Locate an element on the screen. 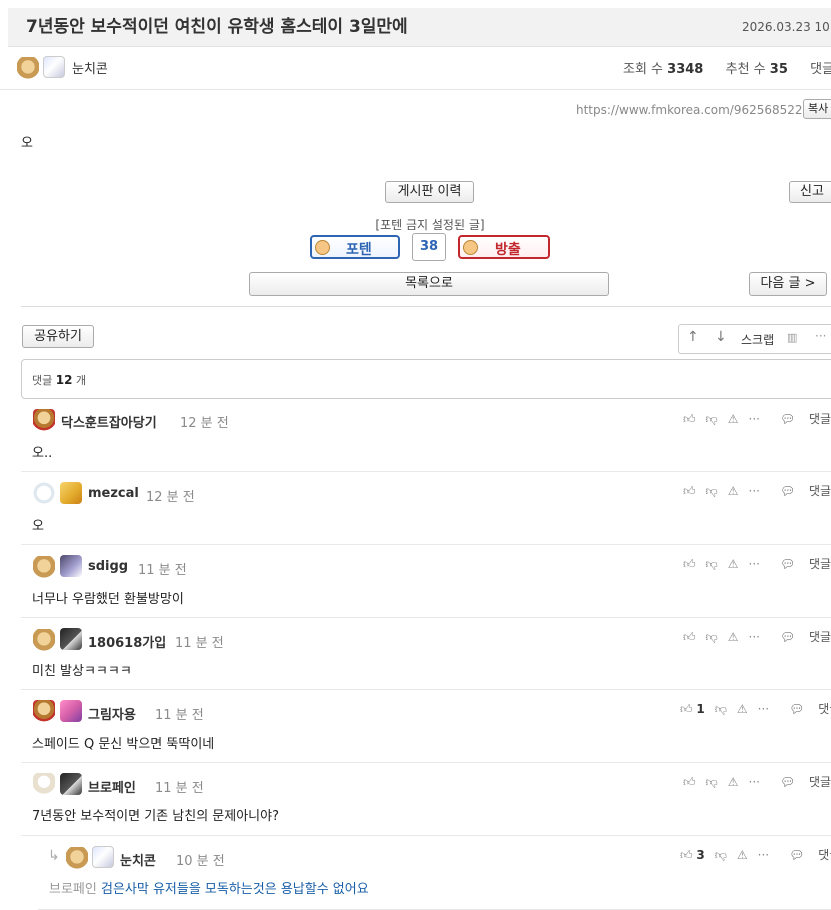 Image resolution: width=831 pixels, height=910 pixels. vote-count: 38 is located at coordinates (429, 247).